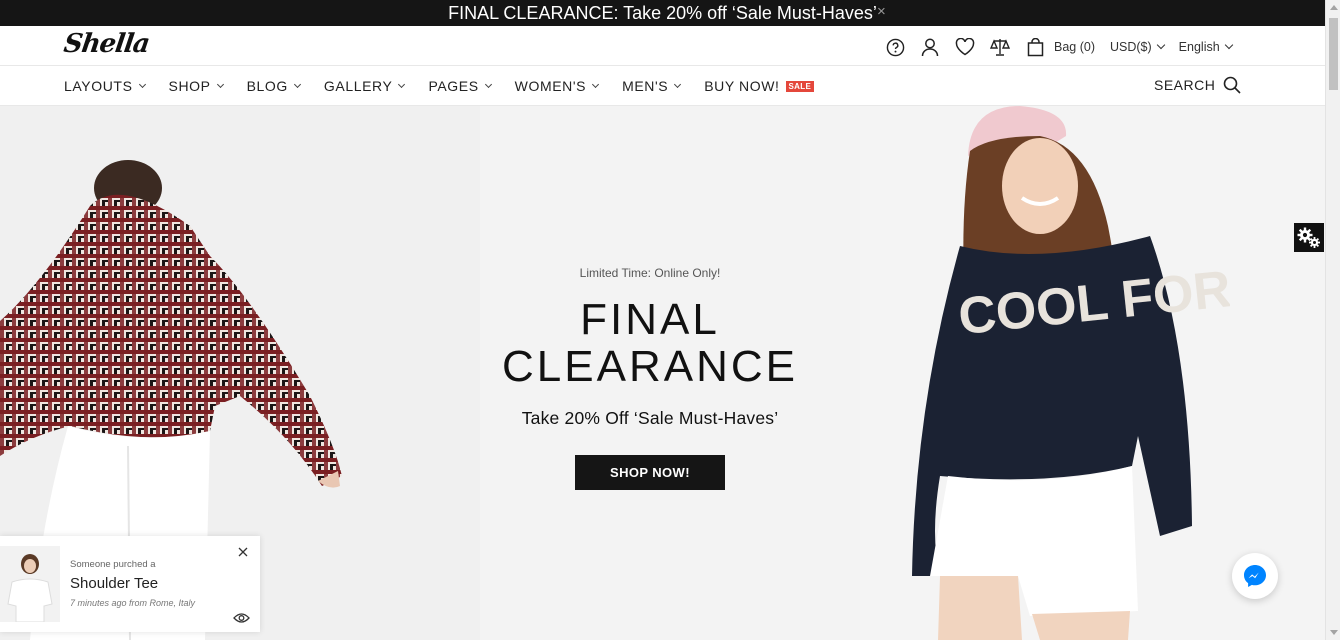 Image resolution: width=1340 pixels, height=640 pixels. Describe the element at coordinates (113, 564) in the screenshot. I see `popup-pretext: Someone purched a` at that location.